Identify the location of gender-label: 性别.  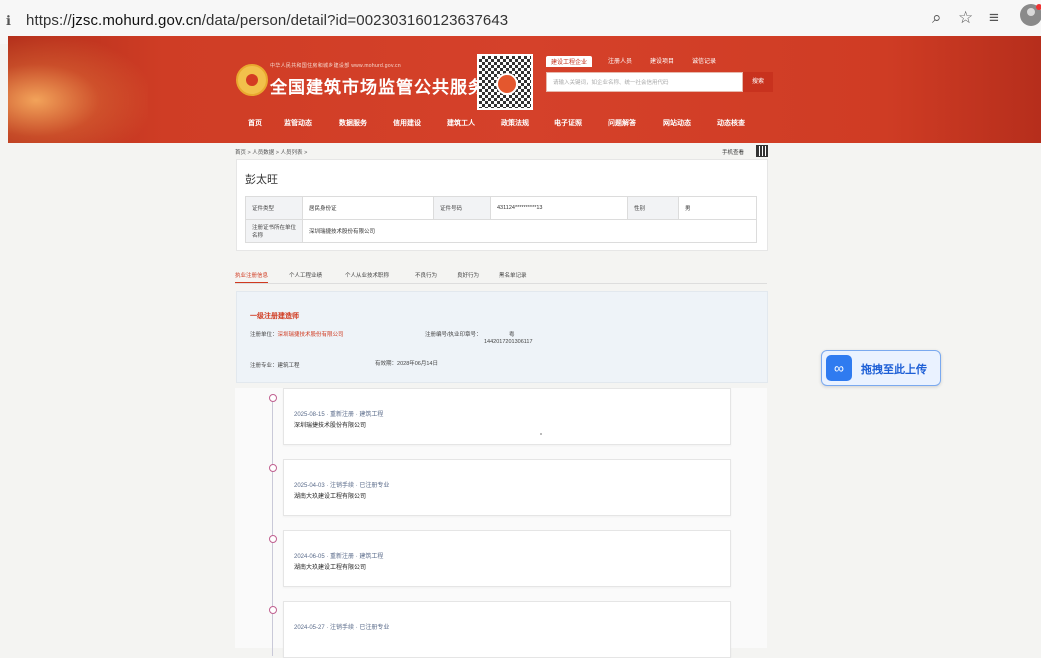
(653, 208).